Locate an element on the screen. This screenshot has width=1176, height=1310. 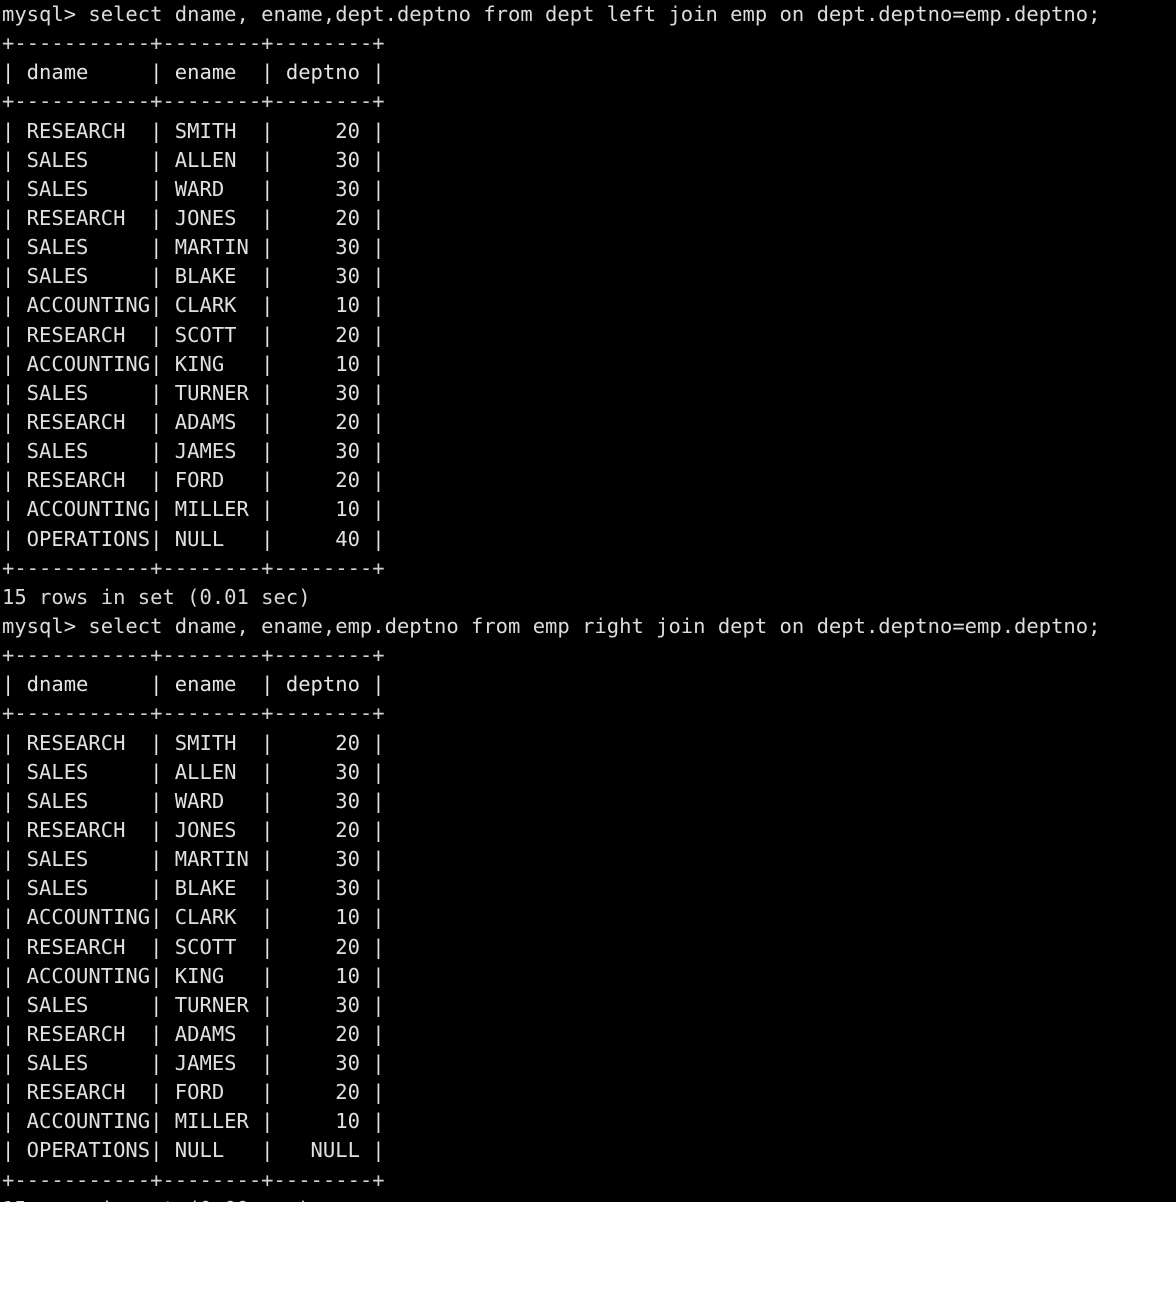
blank-area-below-terminal is located at coordinates (588, 1256).